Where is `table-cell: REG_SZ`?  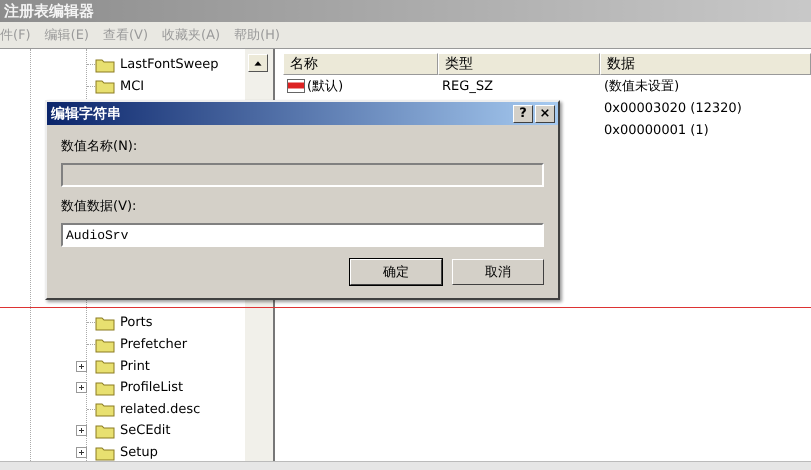 table-cell: REG_SZ is located at coordinates (467, 86).